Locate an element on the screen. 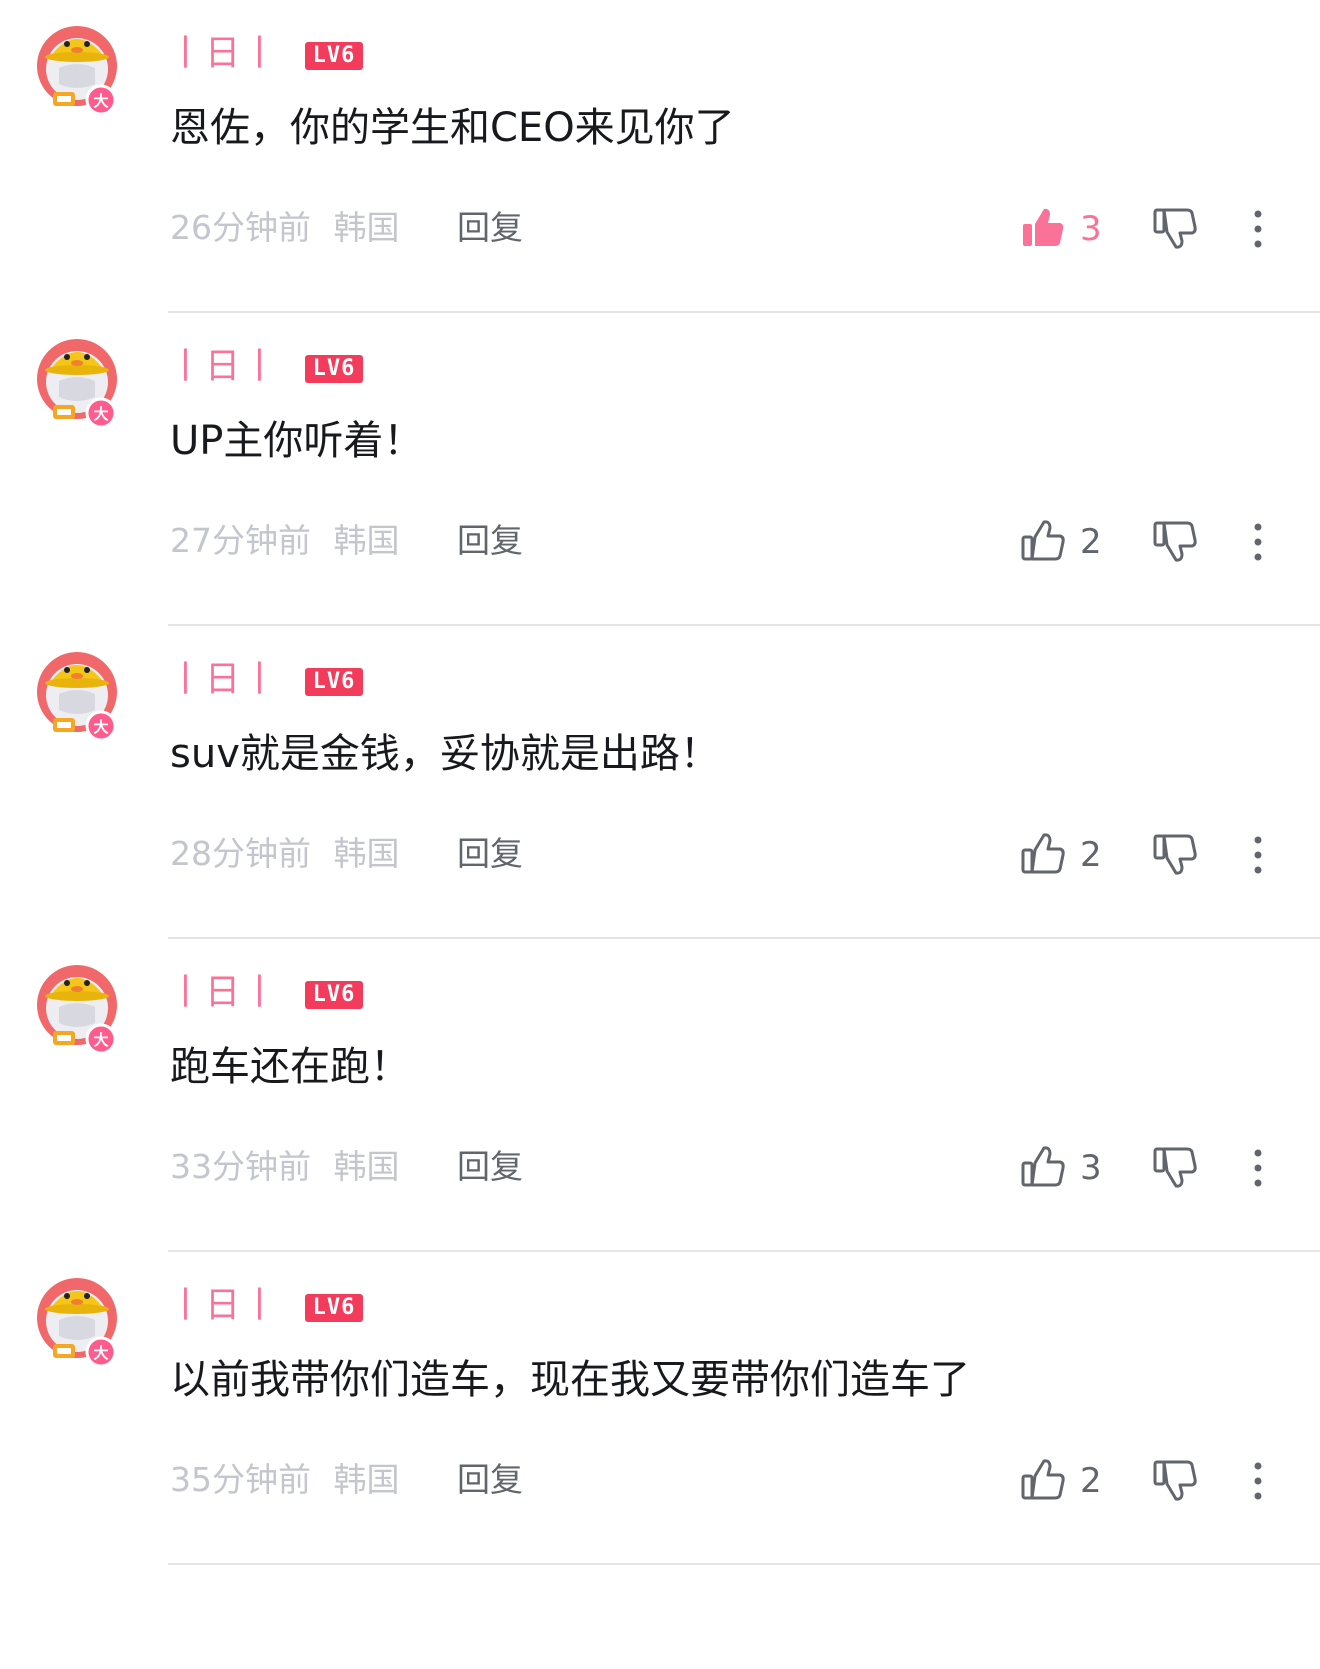 Image resolution: width=1320 pixels, height=1669 pixels. comment-text: 跑车还在跑！ is located at coordinates (290, 1067).